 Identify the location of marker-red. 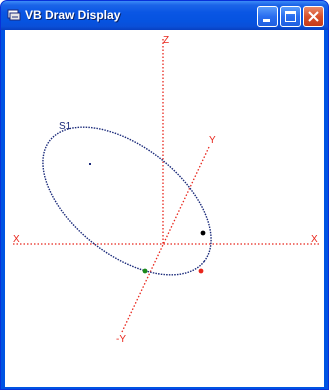
(201, 271).